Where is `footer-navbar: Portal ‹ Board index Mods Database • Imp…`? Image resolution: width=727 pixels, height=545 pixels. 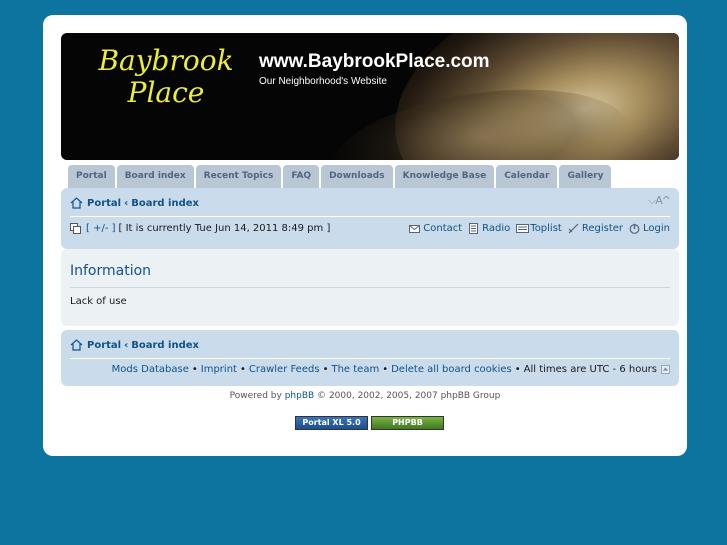
footer-navbar: Portal ‹ Board index Mods Database • Imp… is located at coordinates (370, 358).